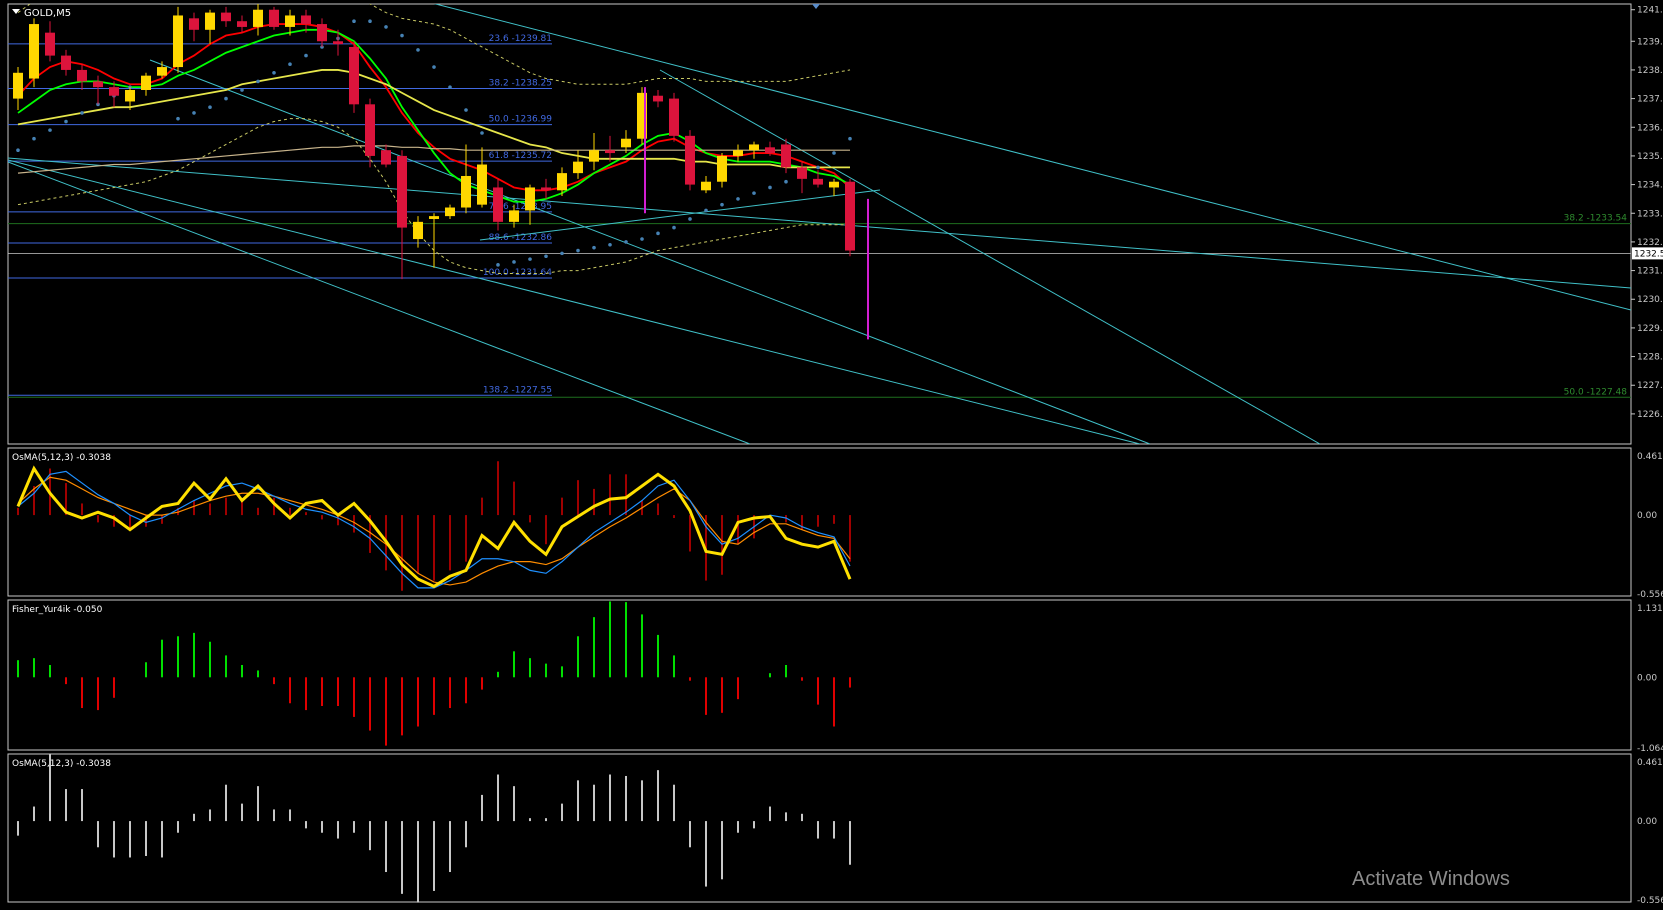 This screenshot has width=1663, height=910. I want to click on price-tick-label: 1238.9, so click(1650, 71).